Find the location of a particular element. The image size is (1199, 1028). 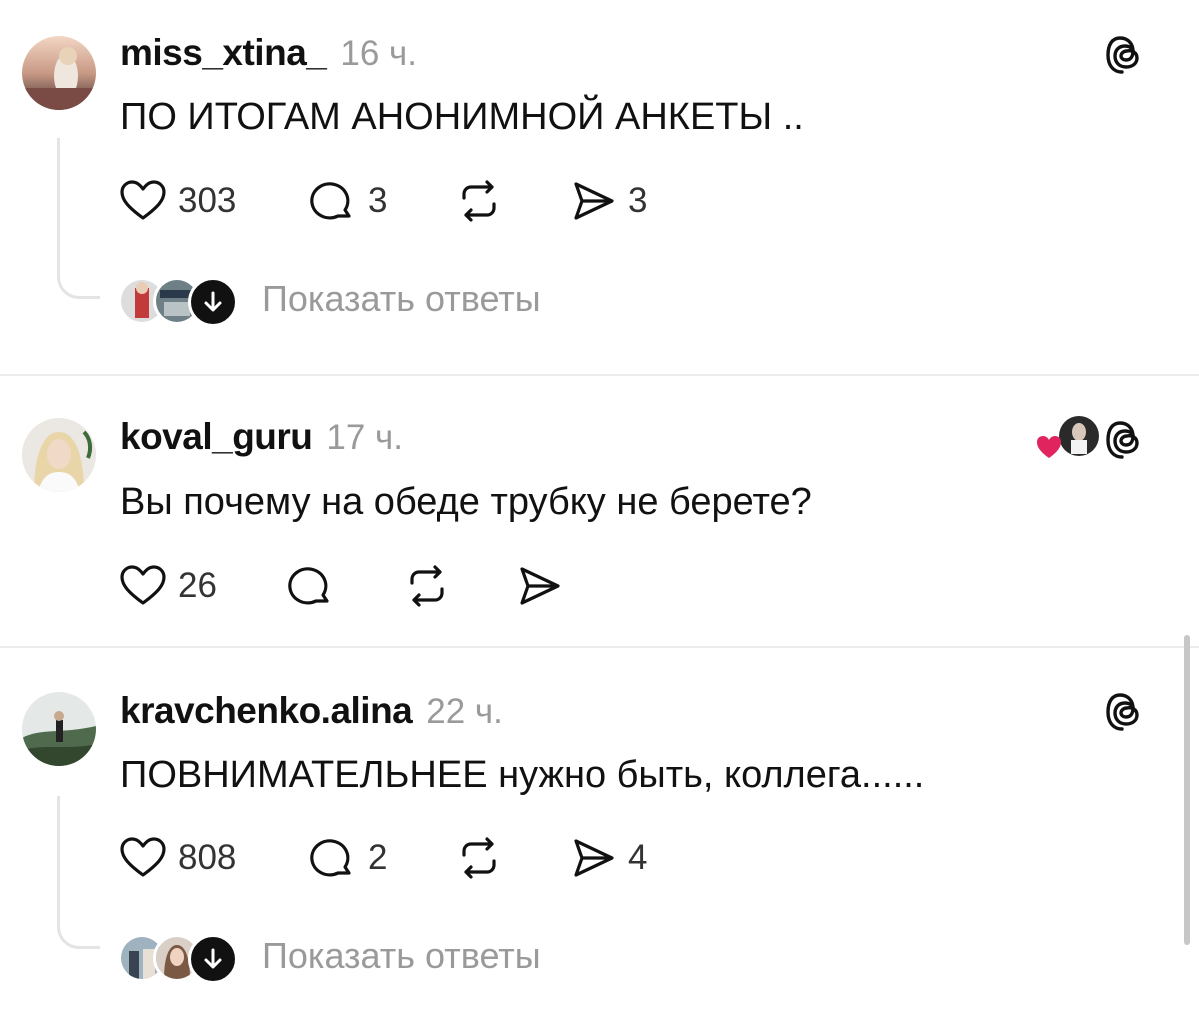

post-header: kravchenko.alina 22 ч. is located at coordinates (311, 711).